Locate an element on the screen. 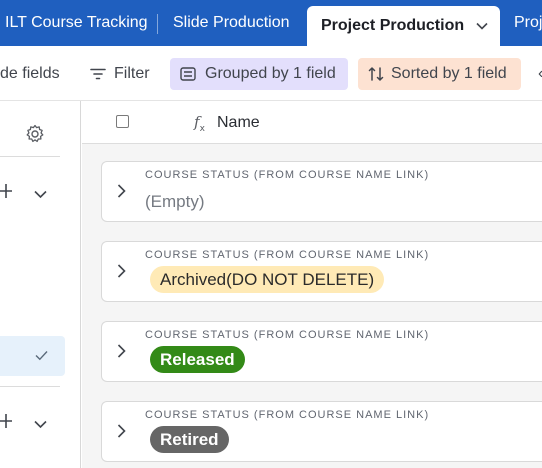  sorted-label: Sorted by 1 field is located at coordinates (449, 73).